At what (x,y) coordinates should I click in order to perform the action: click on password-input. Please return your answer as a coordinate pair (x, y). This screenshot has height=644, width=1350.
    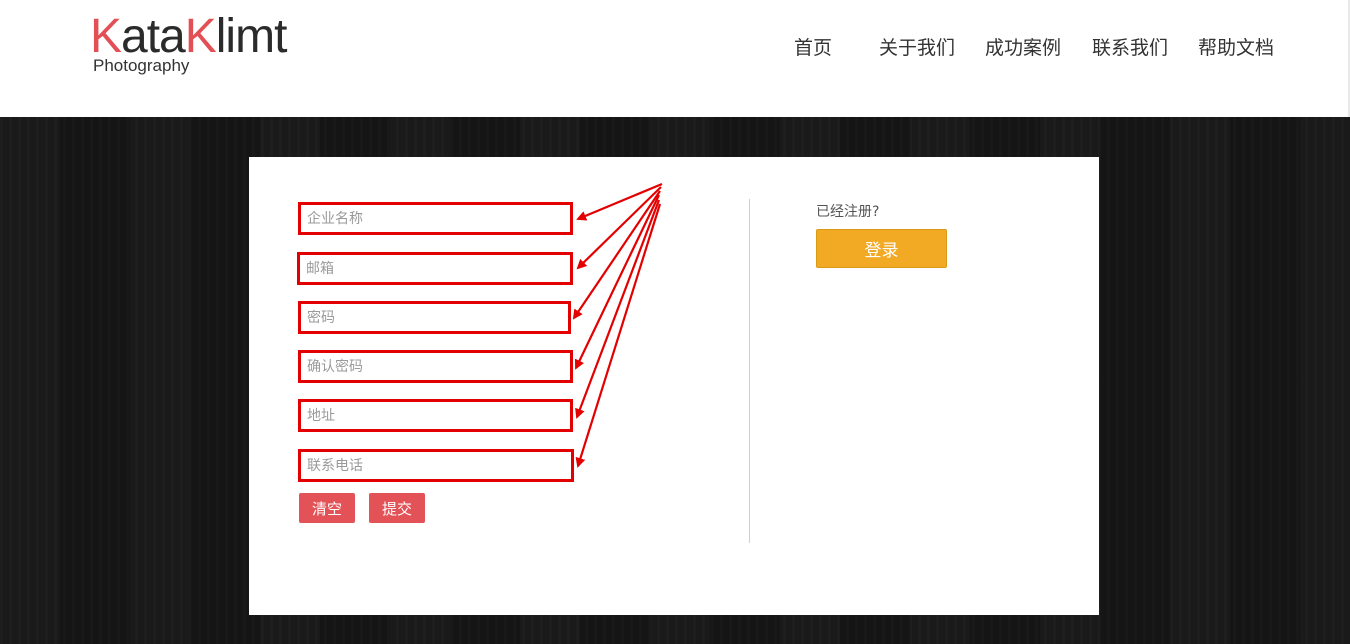
    Looking at the image, I should click on (434, 317).